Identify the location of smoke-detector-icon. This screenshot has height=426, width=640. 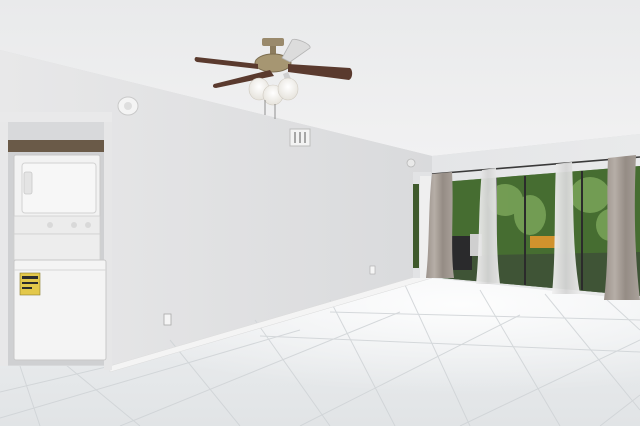
(128, 106).